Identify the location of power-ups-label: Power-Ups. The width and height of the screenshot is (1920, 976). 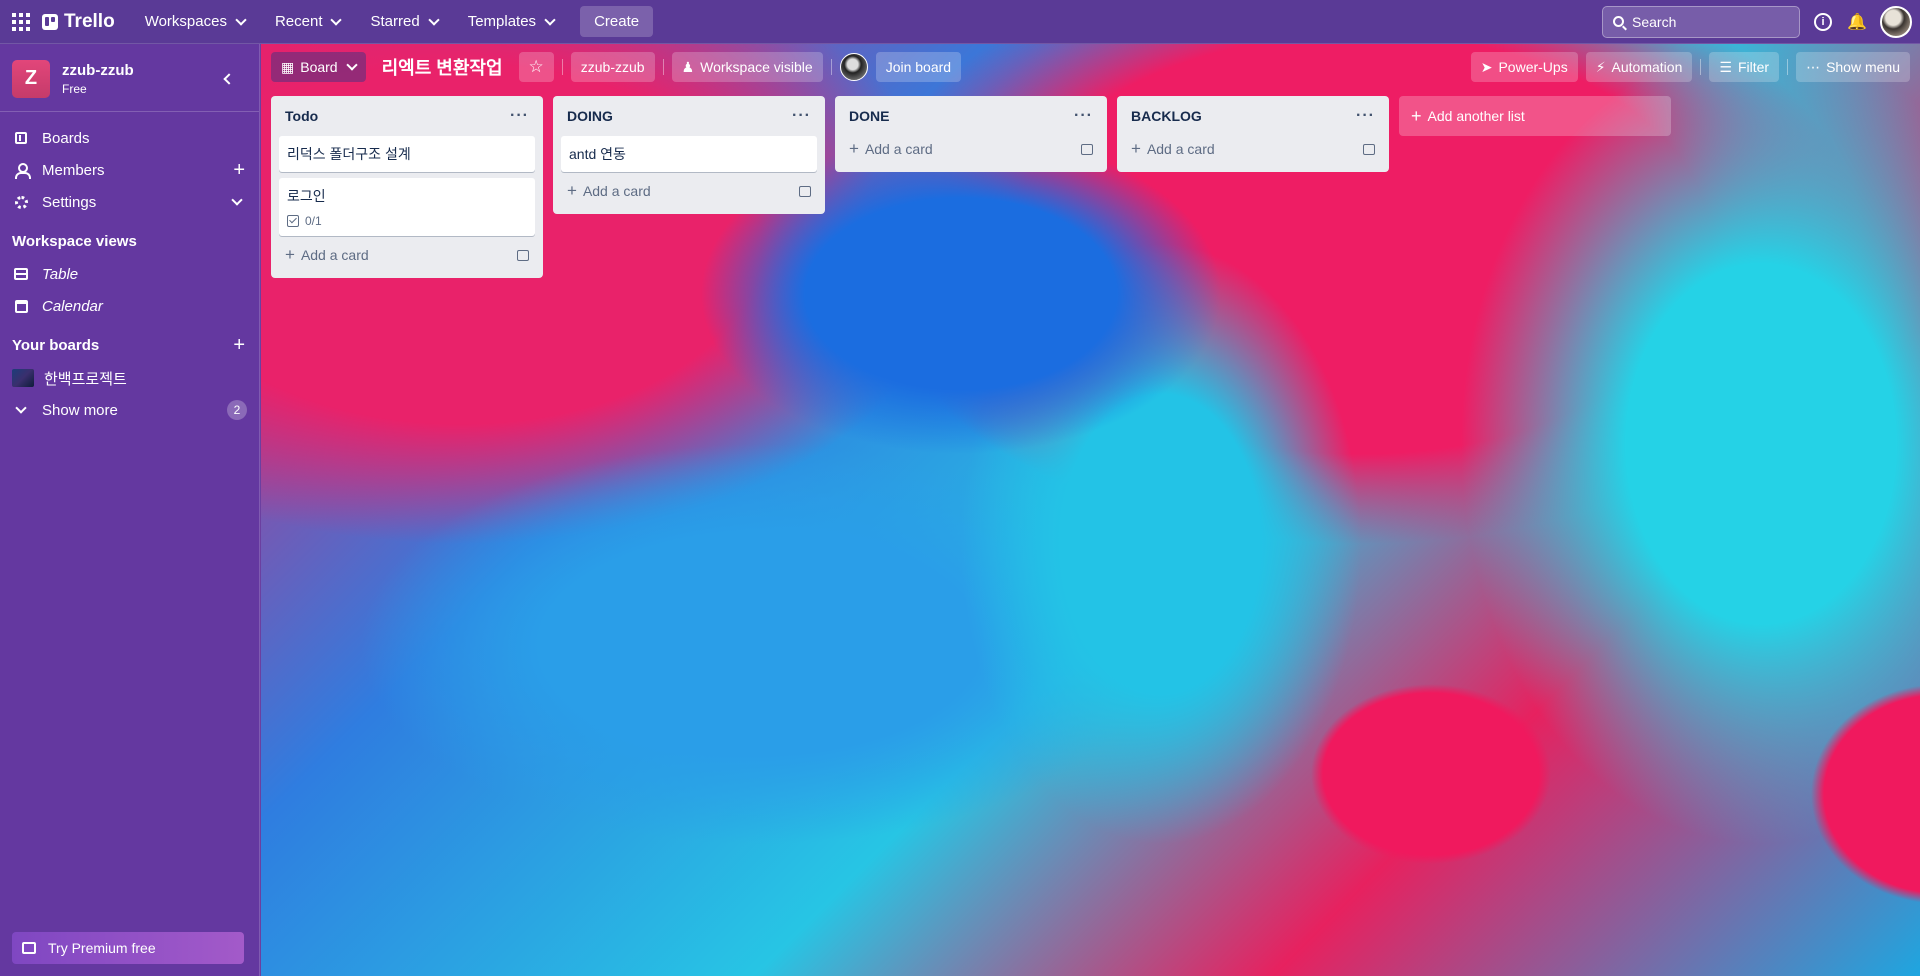
(1533, 67).